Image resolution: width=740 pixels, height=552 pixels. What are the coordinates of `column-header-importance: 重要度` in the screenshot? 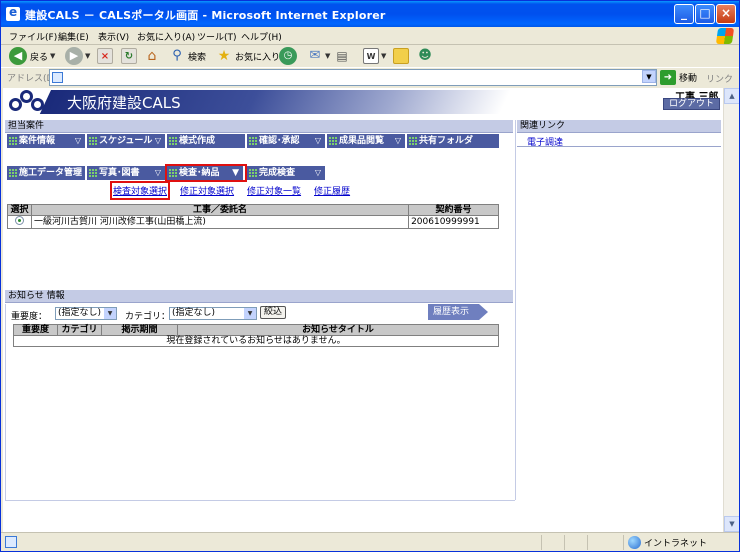 It's located at (35, 330).